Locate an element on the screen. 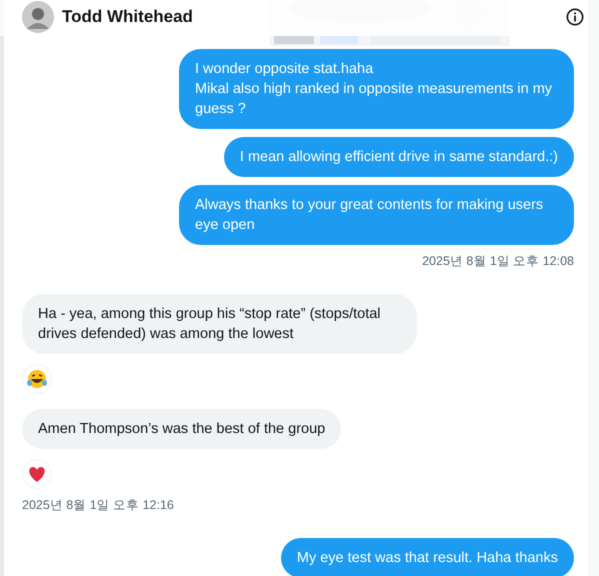 Image resolution: width=599 pixels, height=576 pixels. laughing-emoji-icon is located at coordinates (37, 379).